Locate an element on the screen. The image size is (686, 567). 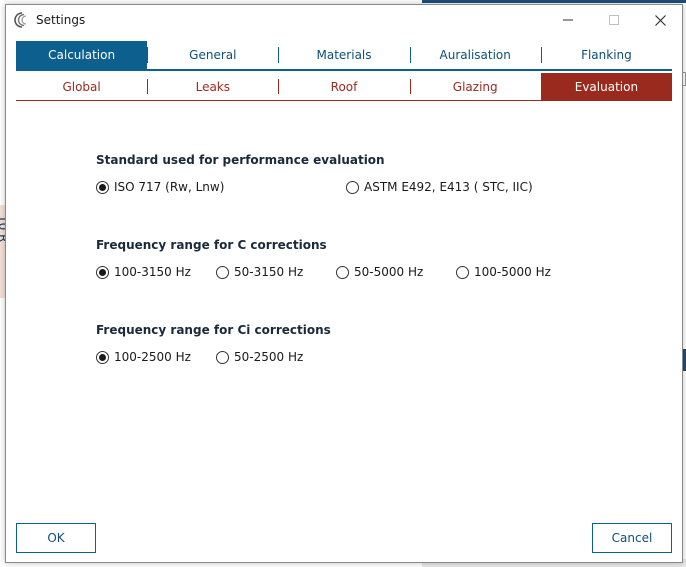
radio-label: ASTM E492, E413 ( STC, IIC) is located at coordinates (448, 187).